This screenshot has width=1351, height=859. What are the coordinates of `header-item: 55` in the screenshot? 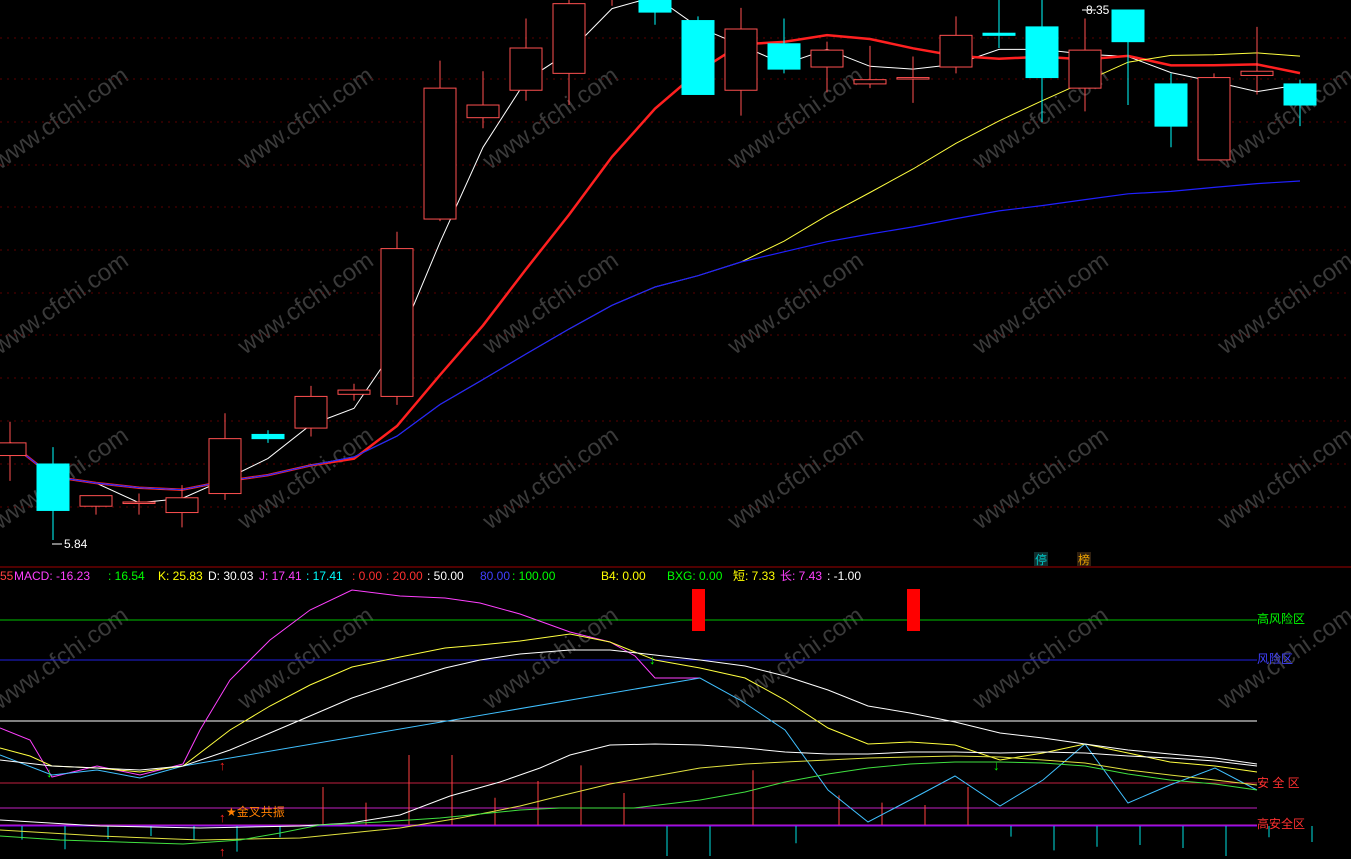 It's located at (7, 576).